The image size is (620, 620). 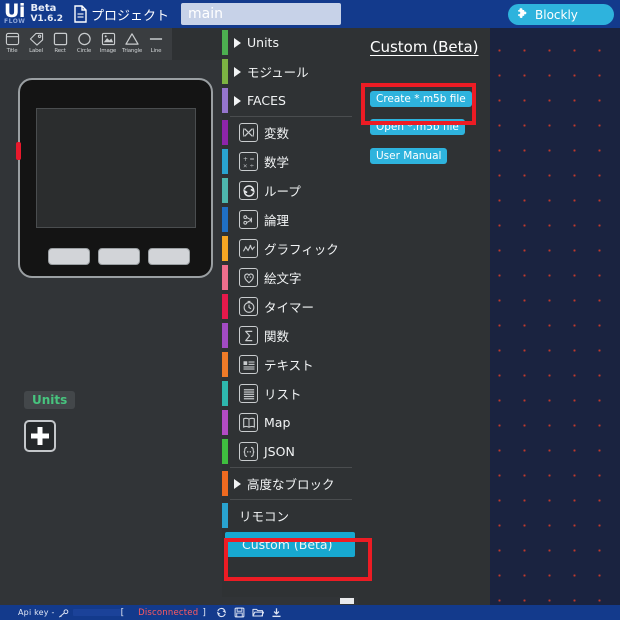 I want to click on user-manual-button: User Manual, so click(x=409, y=156).